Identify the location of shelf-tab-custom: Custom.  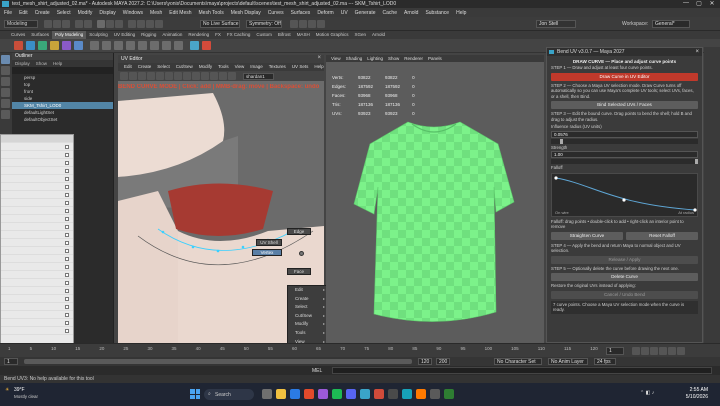
(264, 35).